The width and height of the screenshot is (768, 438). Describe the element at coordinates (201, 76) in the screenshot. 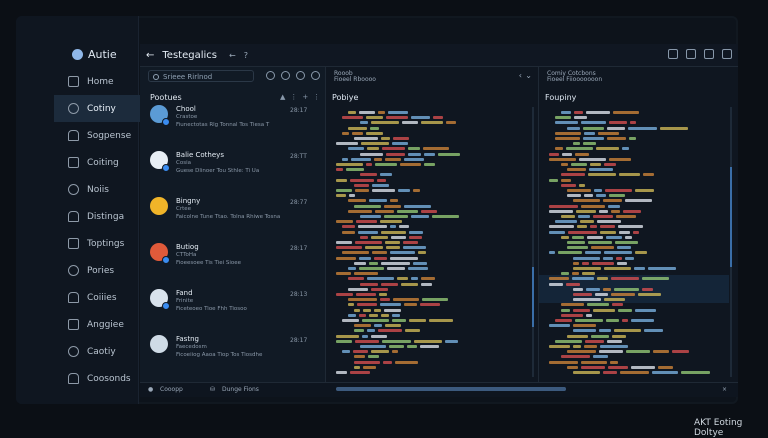

I see `search-input: Srieee Rirlnod` at that location.